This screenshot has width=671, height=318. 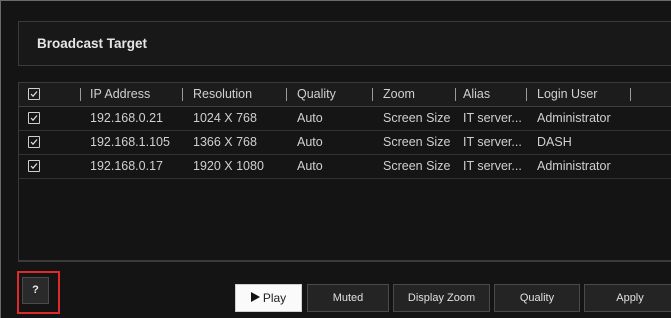 I want to click on play-triangle-icon, so click(x=255, y=298).